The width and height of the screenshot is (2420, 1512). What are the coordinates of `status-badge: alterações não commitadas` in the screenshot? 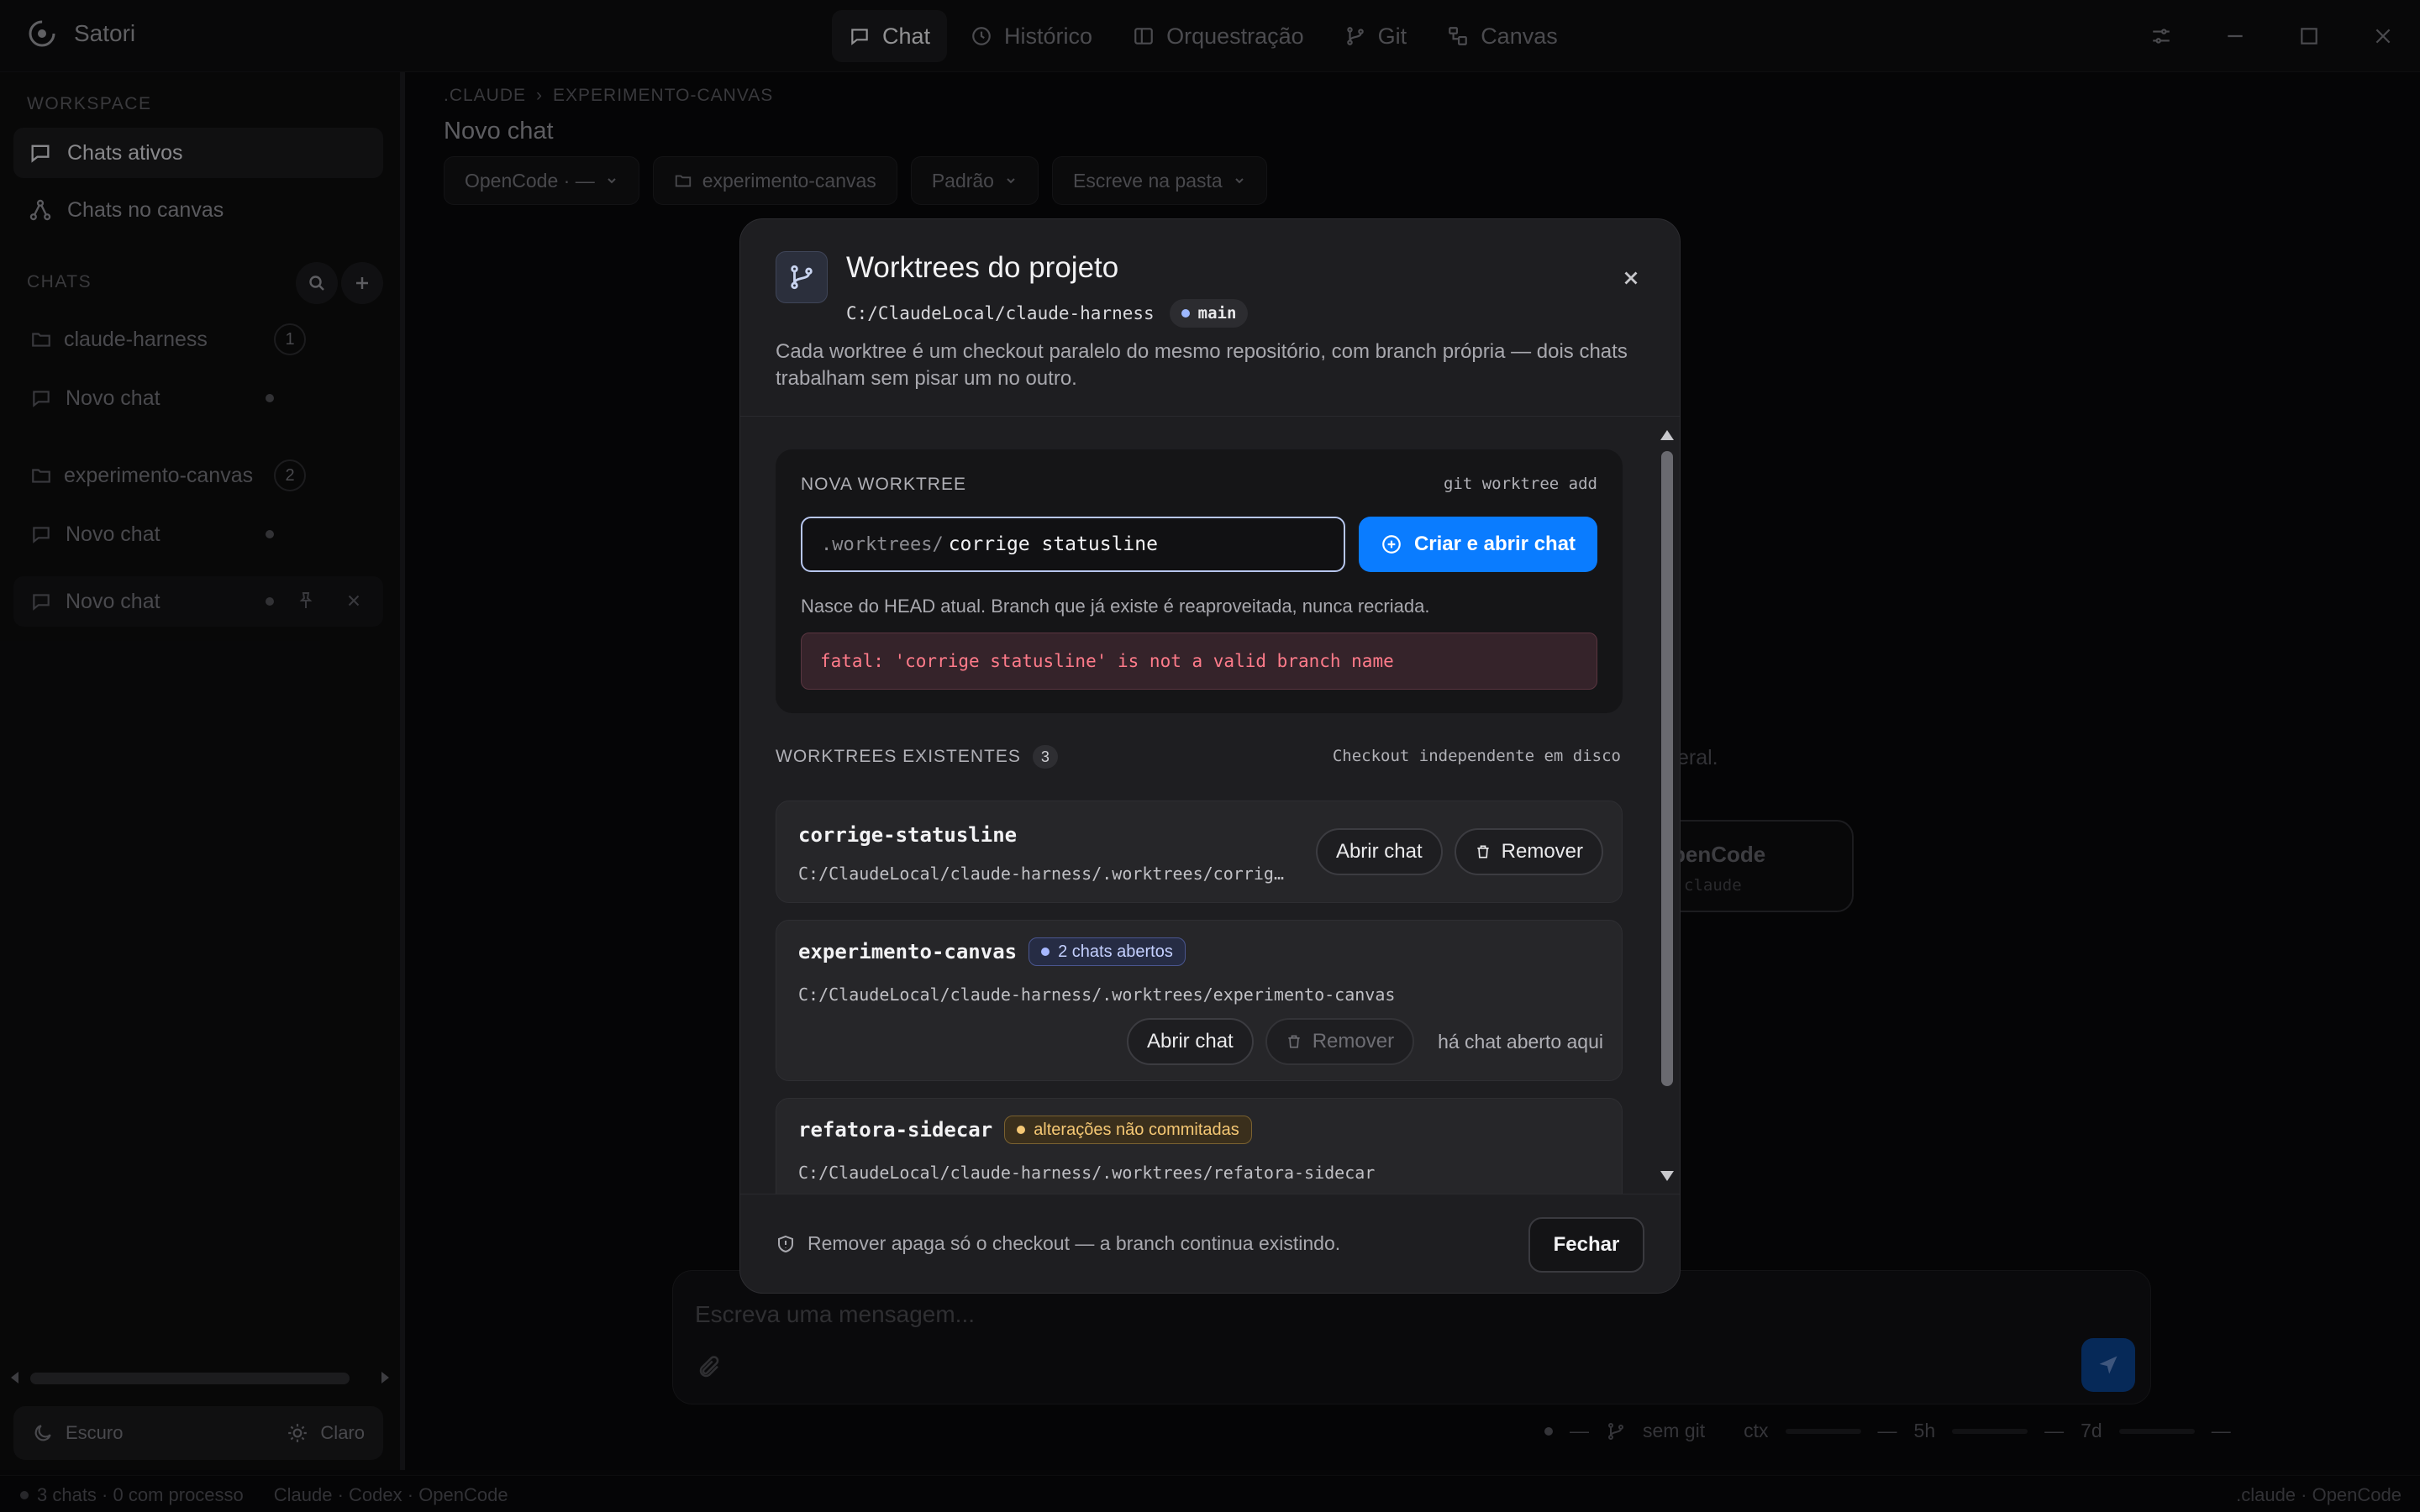 It's located at (1128, 1130).